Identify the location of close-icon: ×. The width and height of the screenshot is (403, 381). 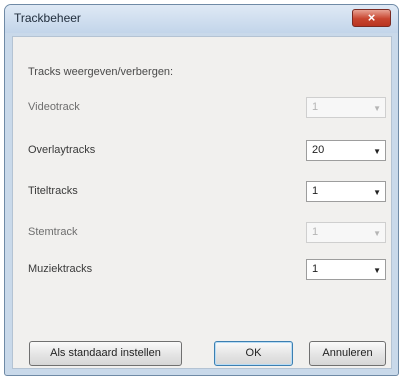
(371, 17).